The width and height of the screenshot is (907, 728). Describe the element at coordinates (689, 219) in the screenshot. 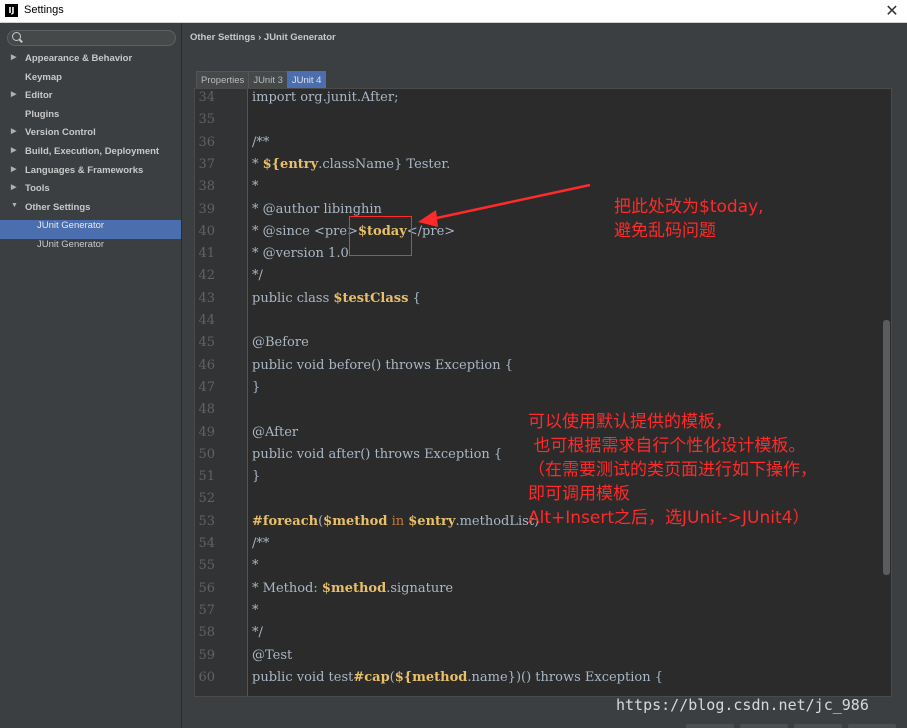

I see `annotation-top: 把此处改为$today, 避免乱码问题` at that location.